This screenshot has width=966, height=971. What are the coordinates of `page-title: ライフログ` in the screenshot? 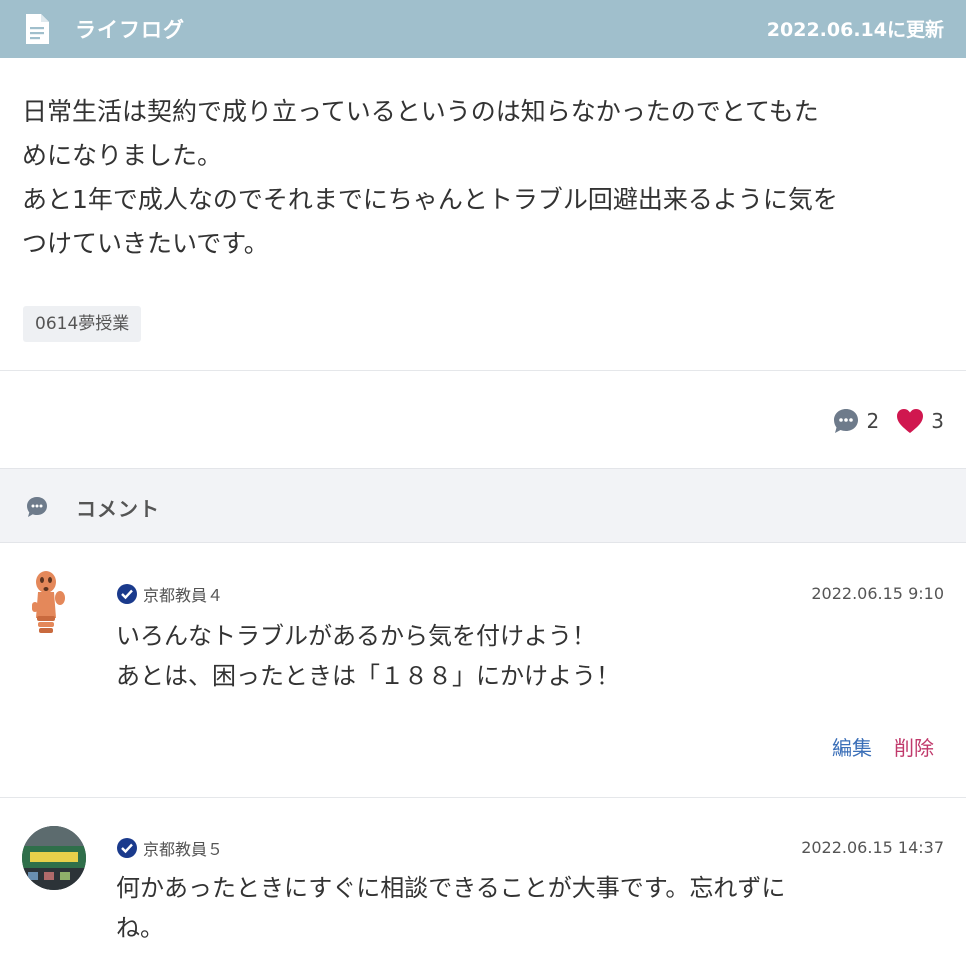 It's located at (130, 30).